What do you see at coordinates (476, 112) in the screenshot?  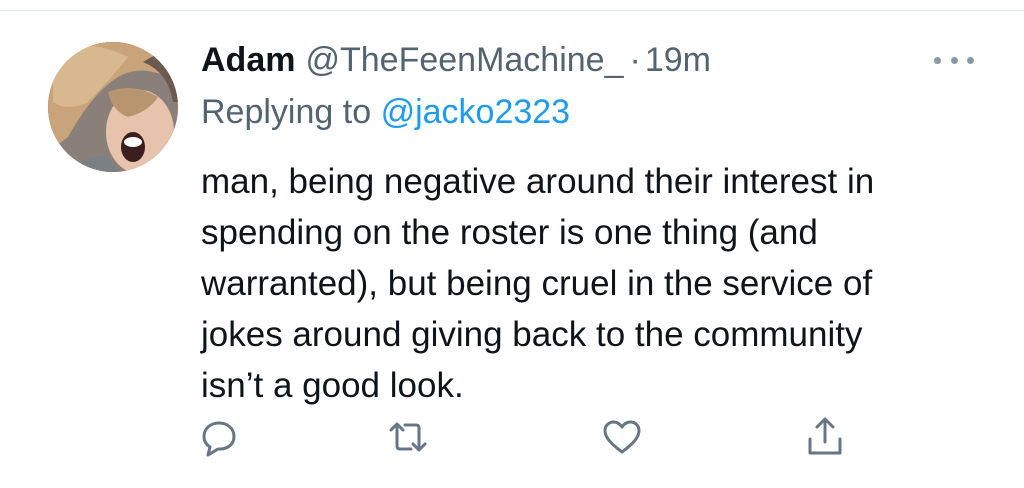 I see `replying-to-mention: @jacko2323` at bounding box center [476, 112].